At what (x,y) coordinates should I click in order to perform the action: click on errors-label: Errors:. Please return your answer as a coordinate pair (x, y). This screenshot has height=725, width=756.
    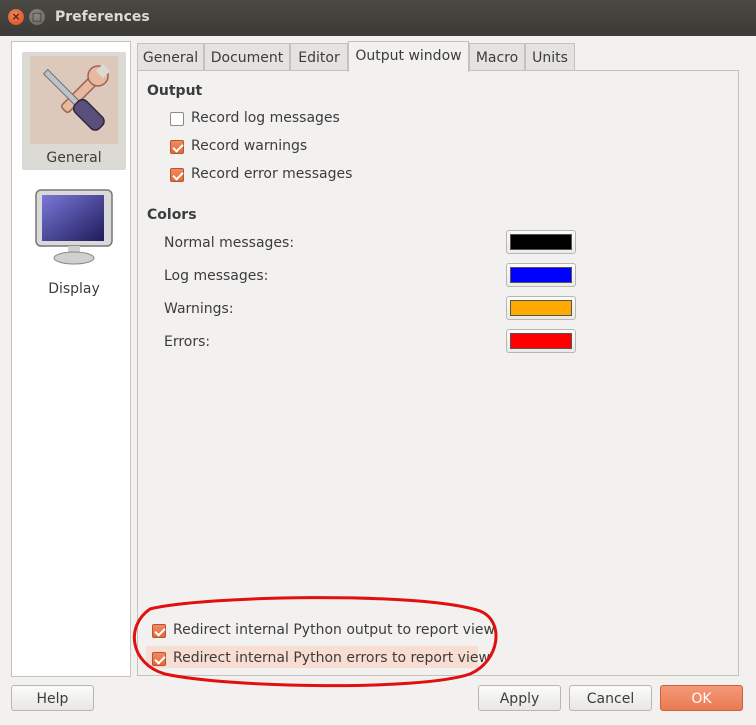
    Looking at the image, I should click on (187, 342).